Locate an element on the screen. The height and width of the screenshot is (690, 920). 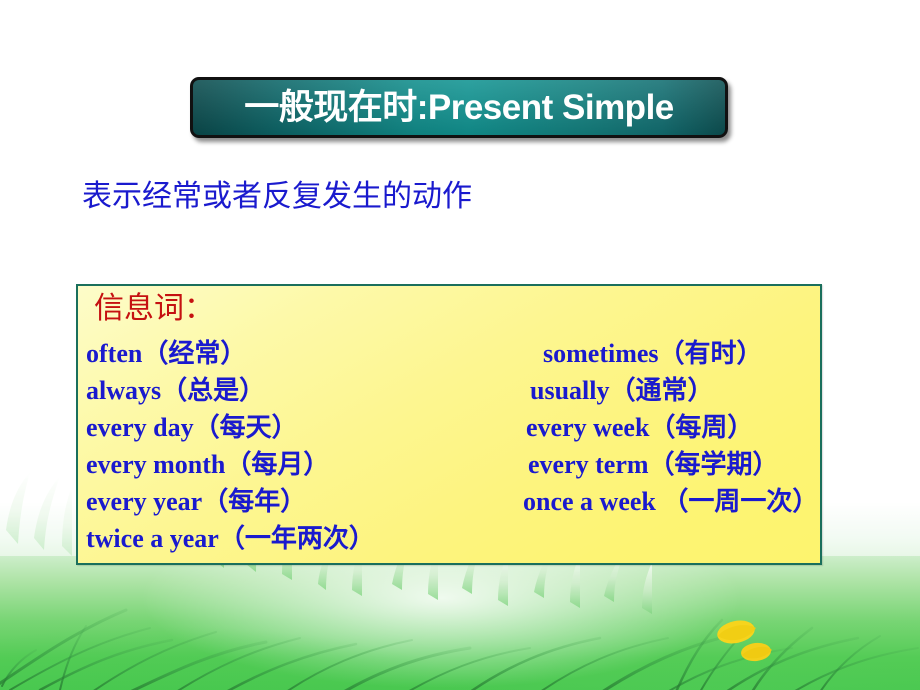
signal-word-left: always（总是） is located at coordinates (176, 390).